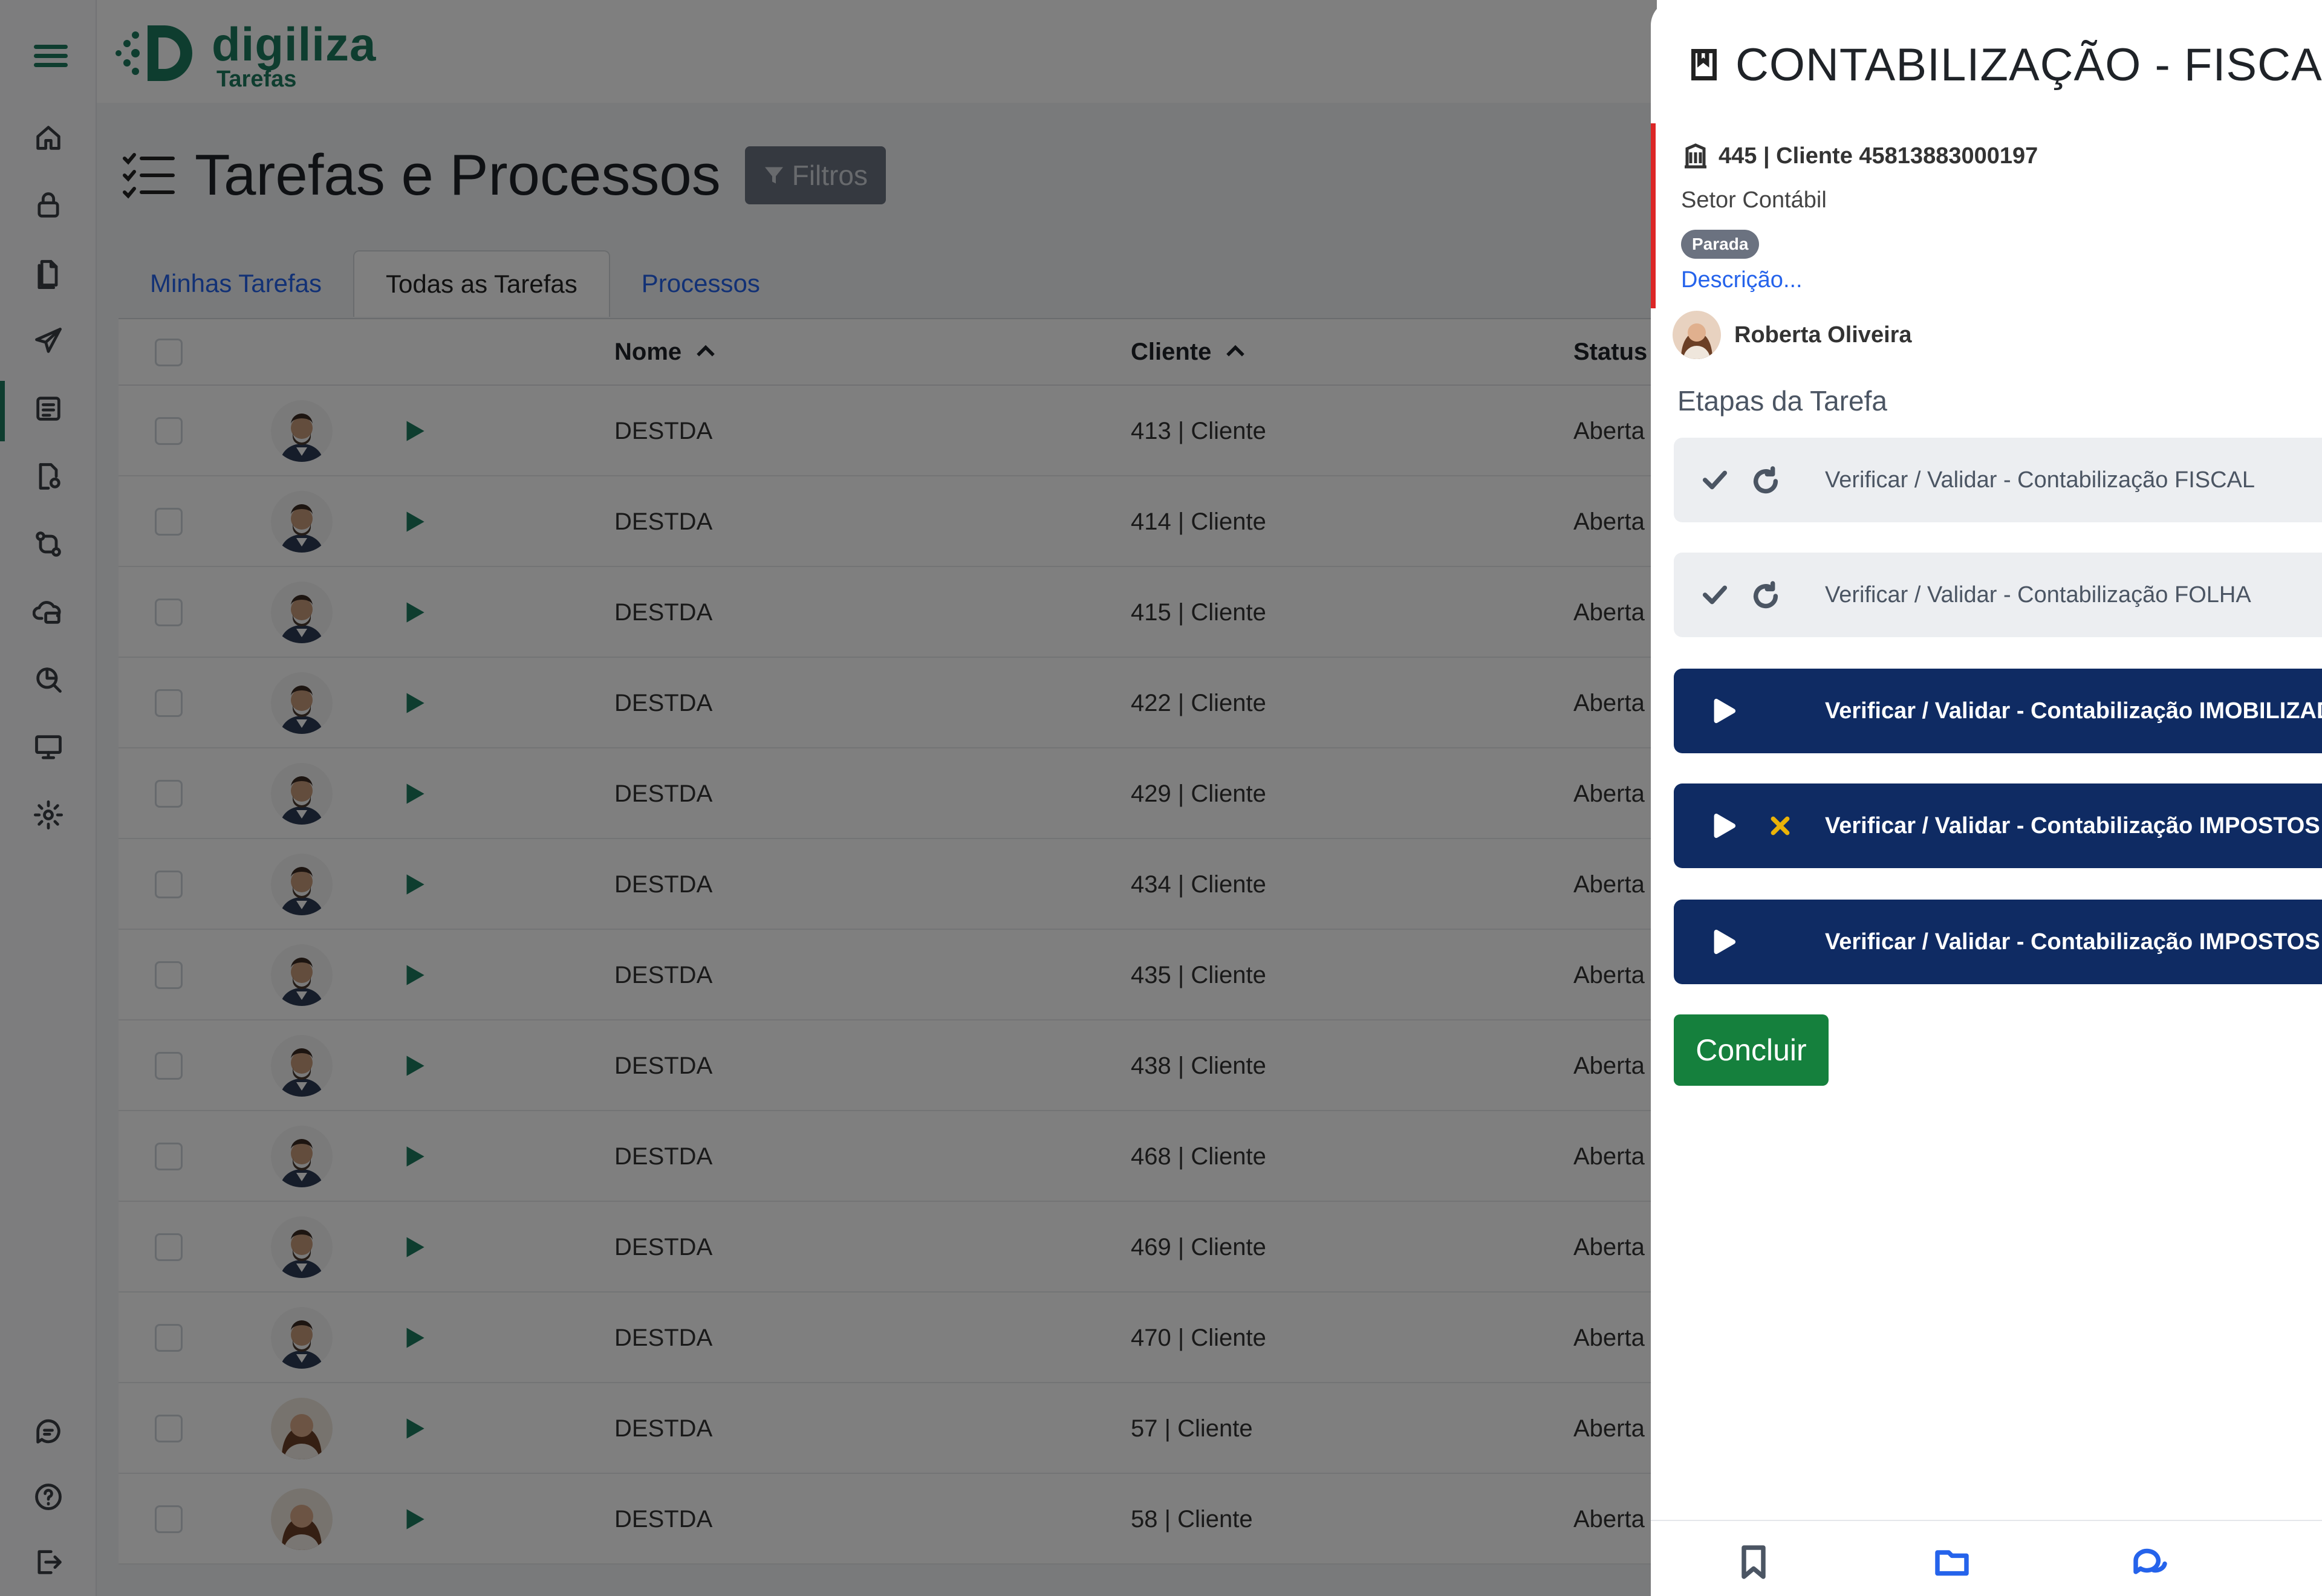 The width and height of the screenshot is (2322, 1596). I want to click on close-icon, so click(1780, 826).